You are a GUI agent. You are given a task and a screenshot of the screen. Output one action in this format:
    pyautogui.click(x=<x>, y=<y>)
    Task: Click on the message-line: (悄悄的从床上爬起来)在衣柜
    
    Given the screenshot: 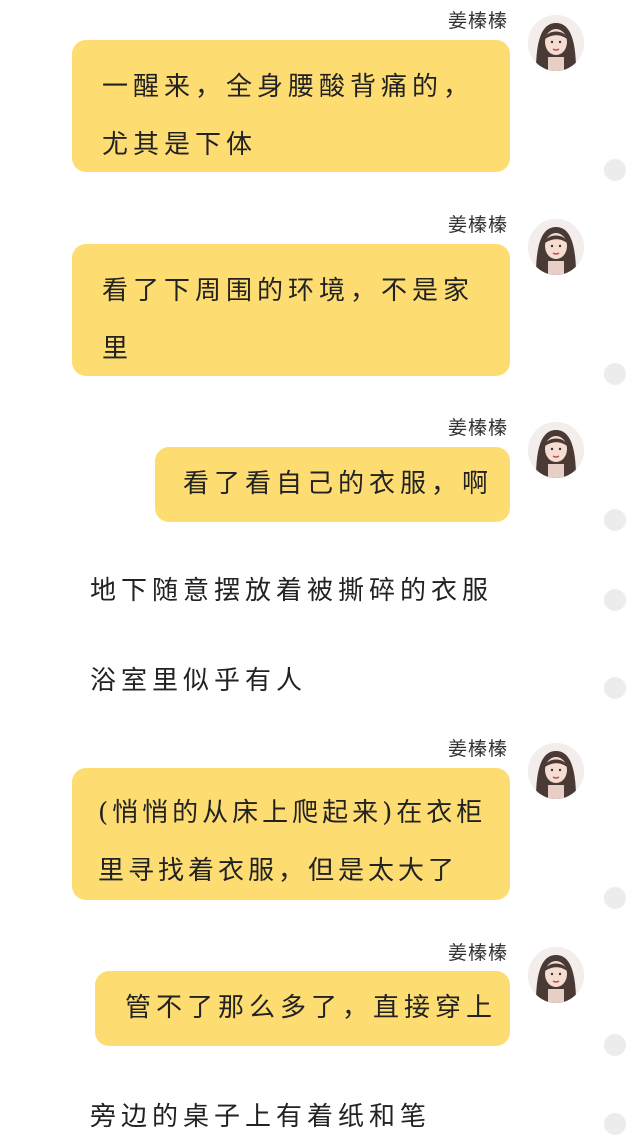 What is the action you would take?
    pyautogui.click(x=292, y=813)
    